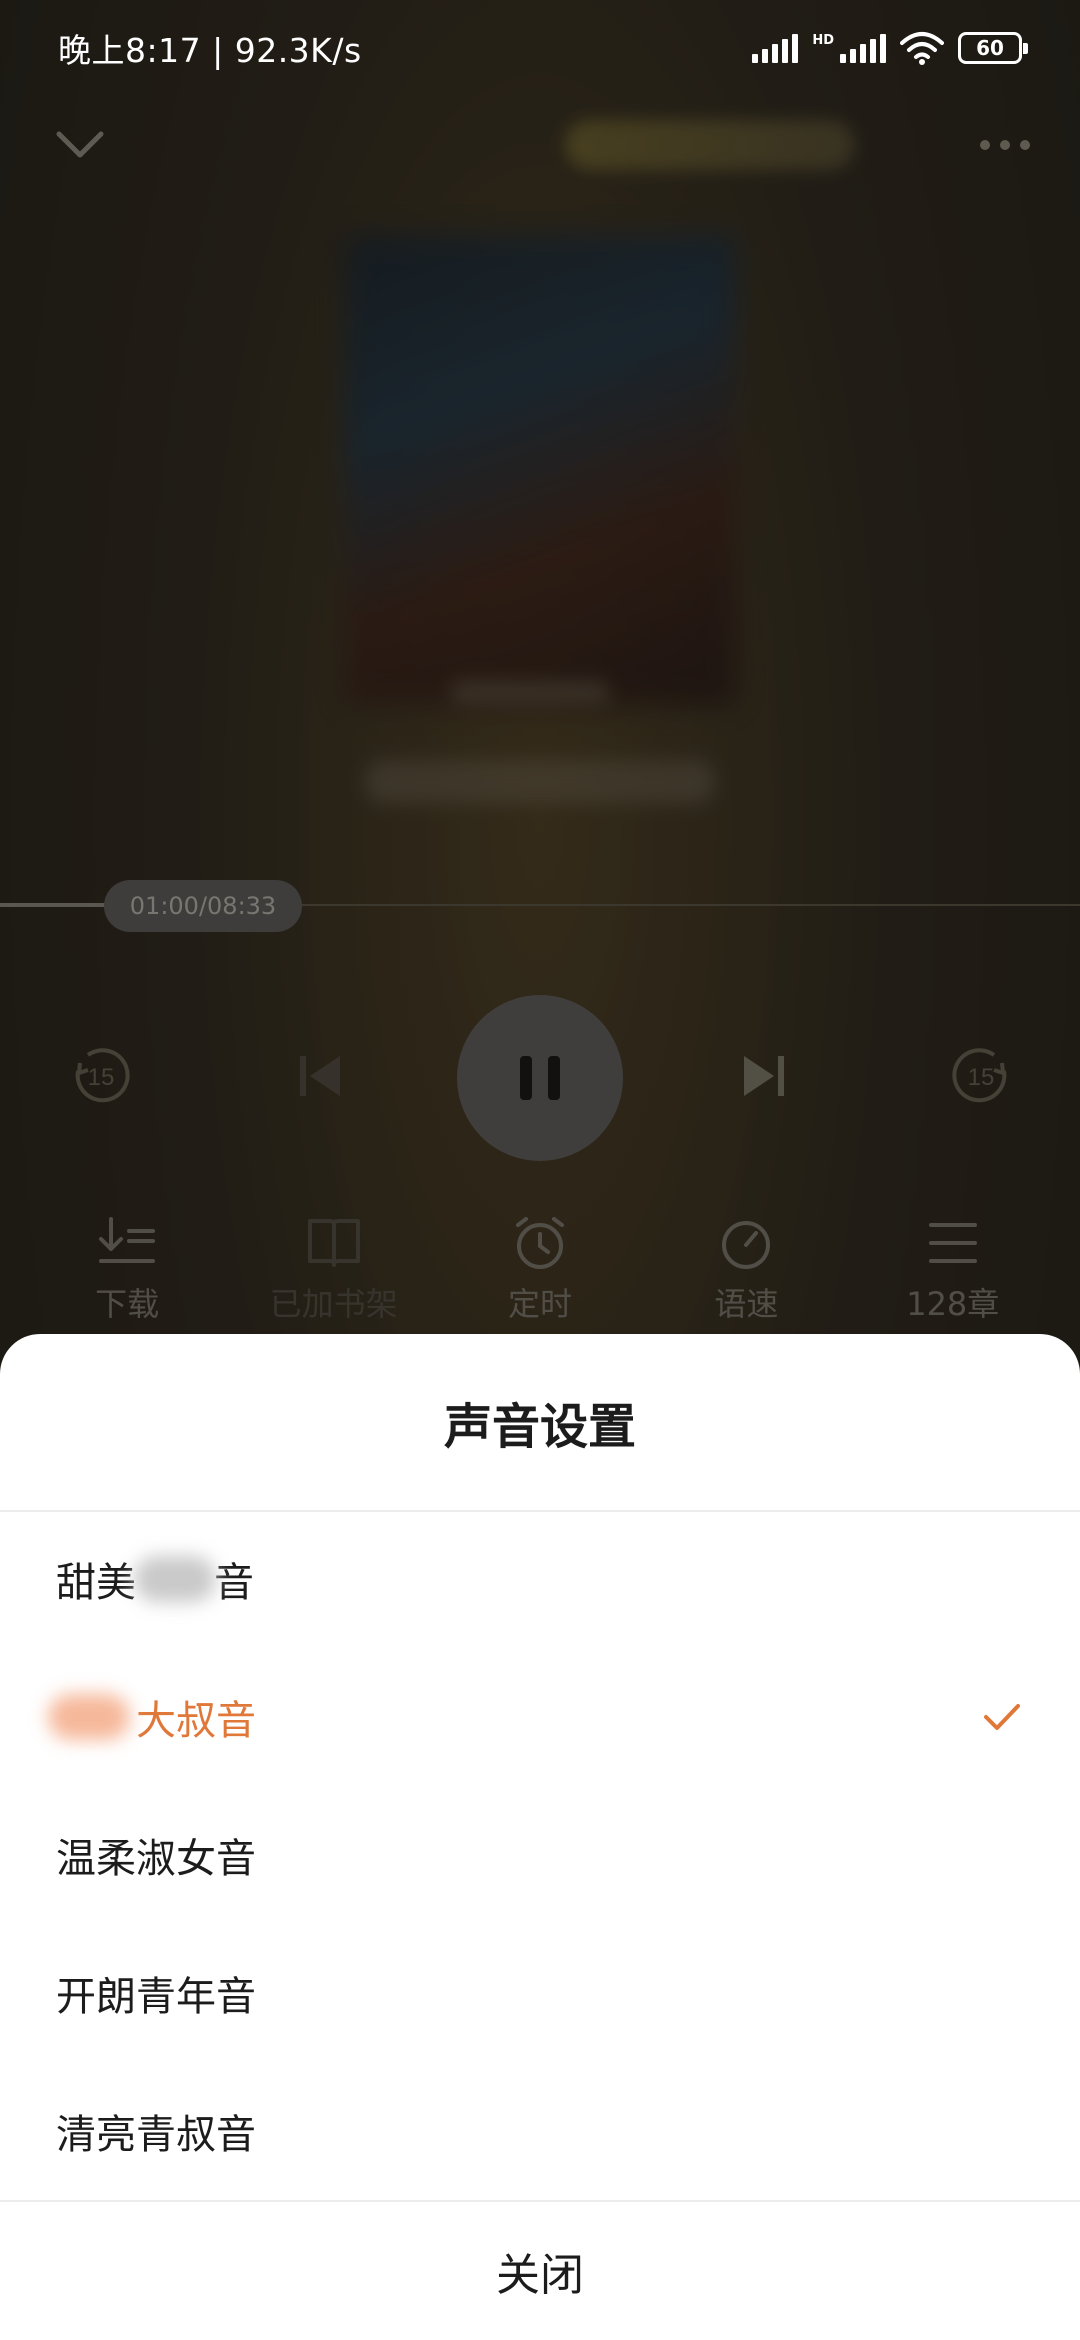  What do you see at coordinates (1002, 1717) in the screenshot?
I see `checkmark-icon` at bounding box center [1002, 1717].